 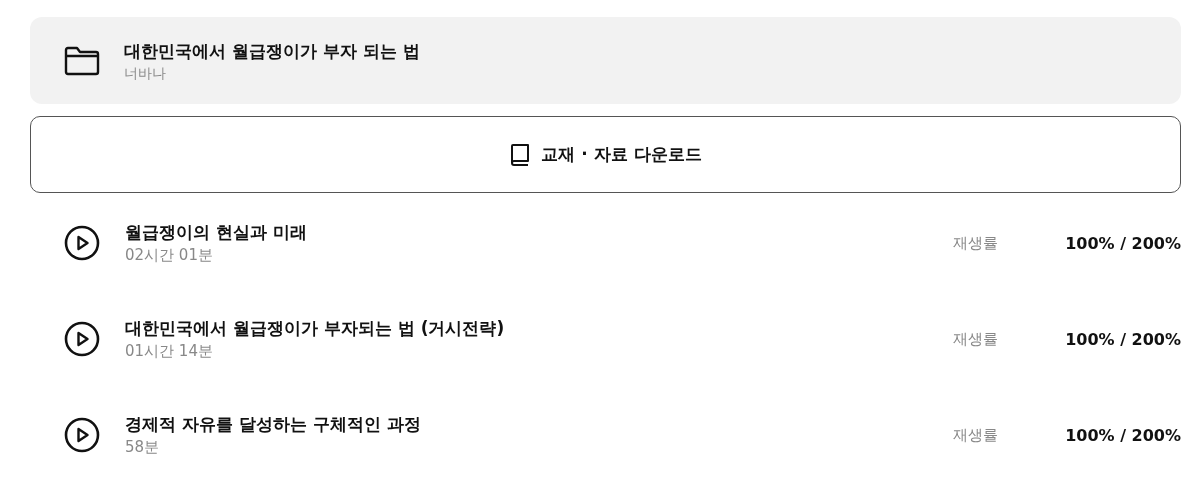 What do you see at coordinates (539, 328) in the screenshot?
I see `lecture-title: 대한민국에서 월급쟁이가 부자되는 법 (거시전략)` at bounding box center [539, 328].